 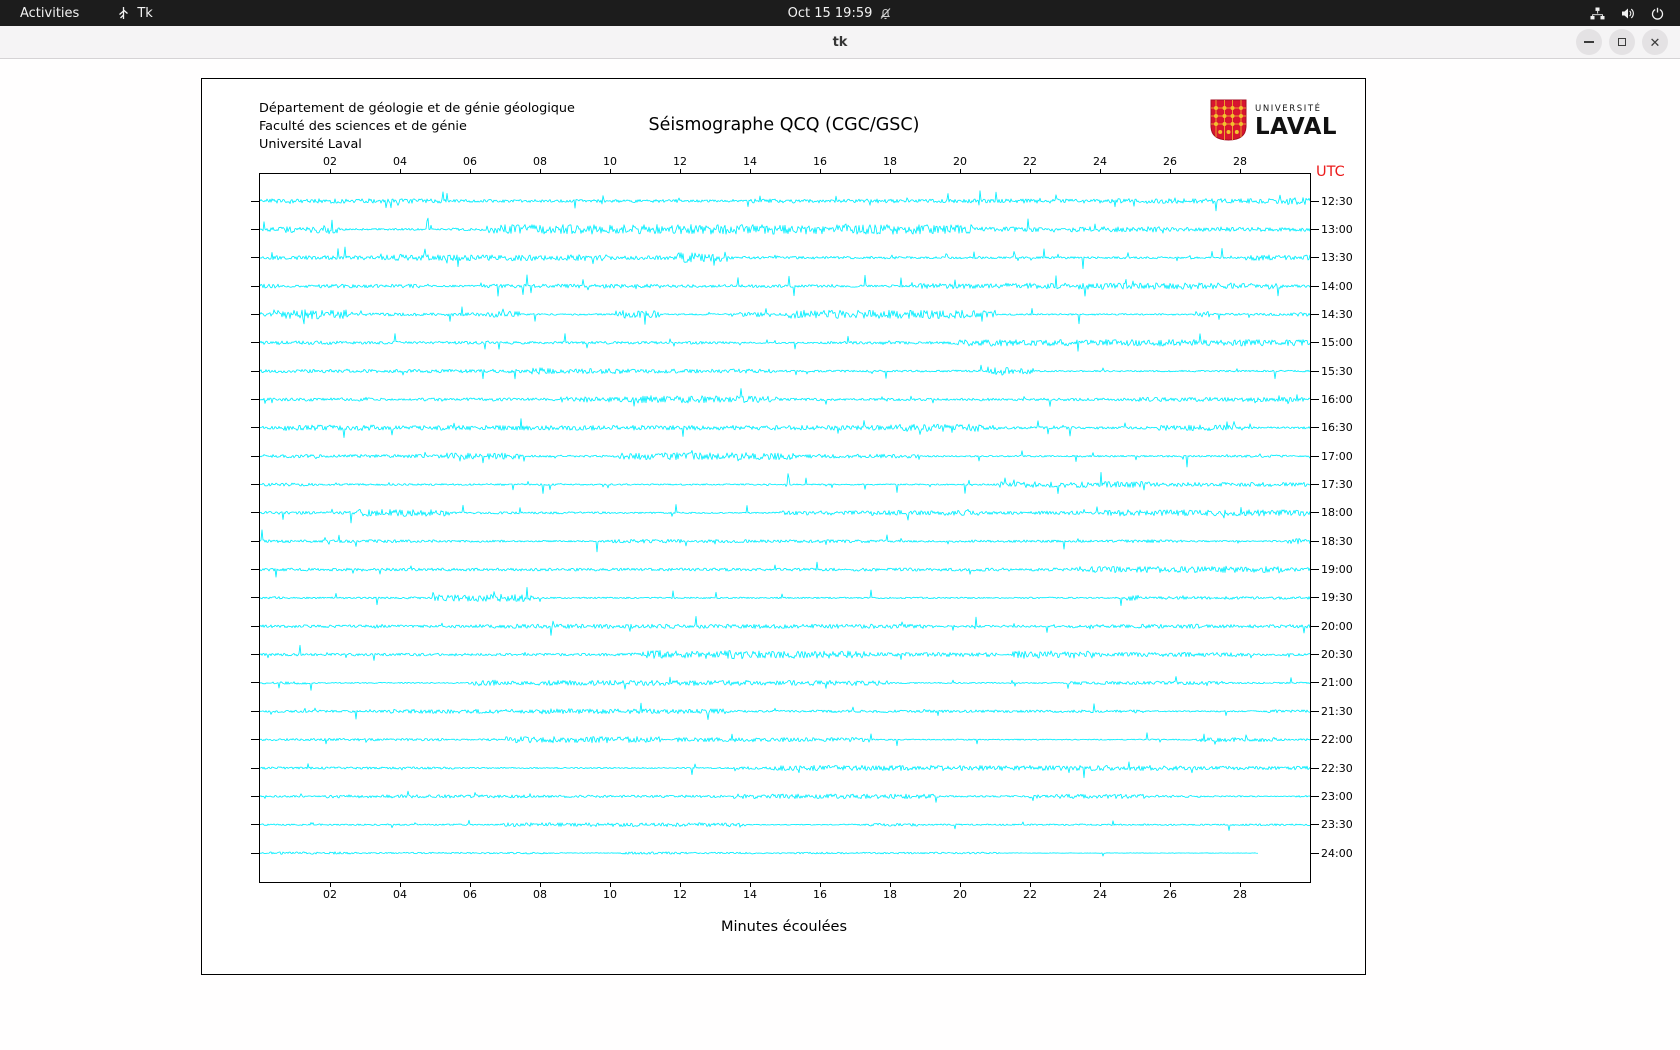 I want to click on network-share-icon, so click(x=1597, y=13).